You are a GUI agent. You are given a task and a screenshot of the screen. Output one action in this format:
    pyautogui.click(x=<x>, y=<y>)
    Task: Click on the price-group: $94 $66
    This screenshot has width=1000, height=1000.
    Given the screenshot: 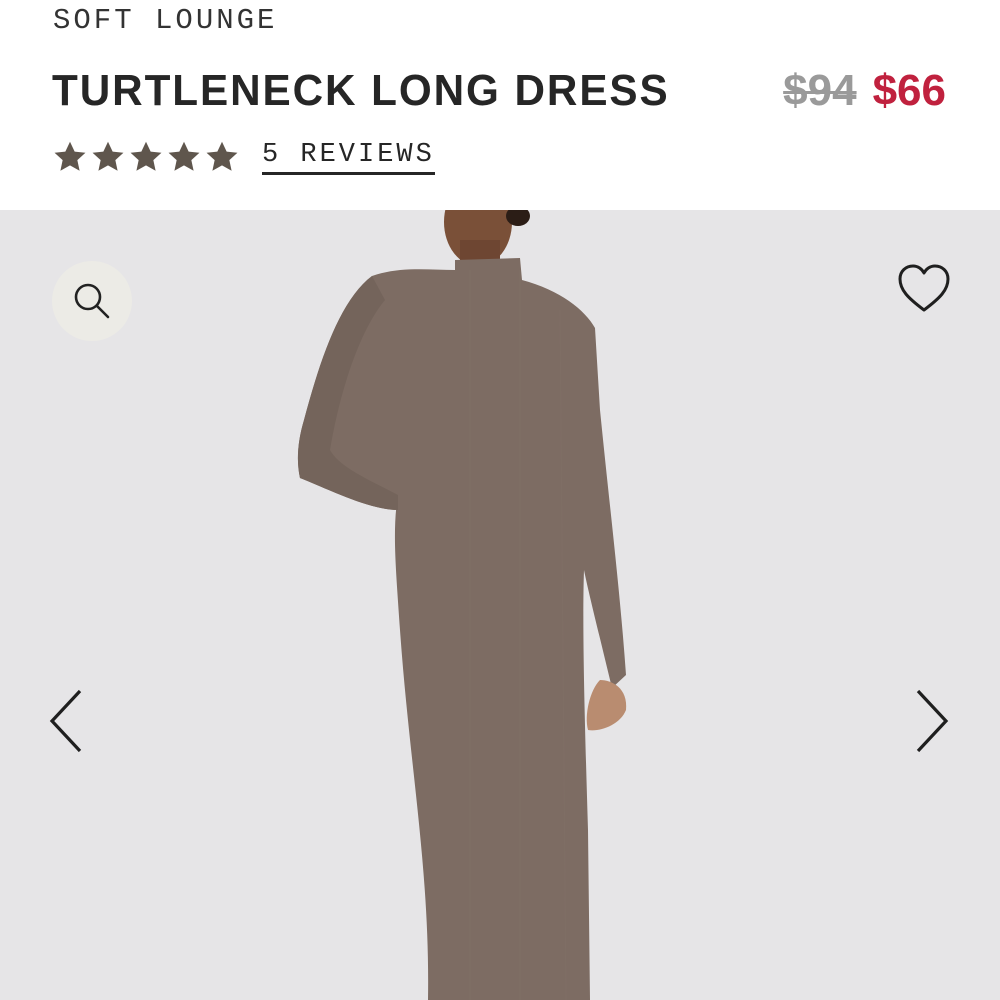 What is the action you would take?
    pyautogui.click(x=864, y=91)
    